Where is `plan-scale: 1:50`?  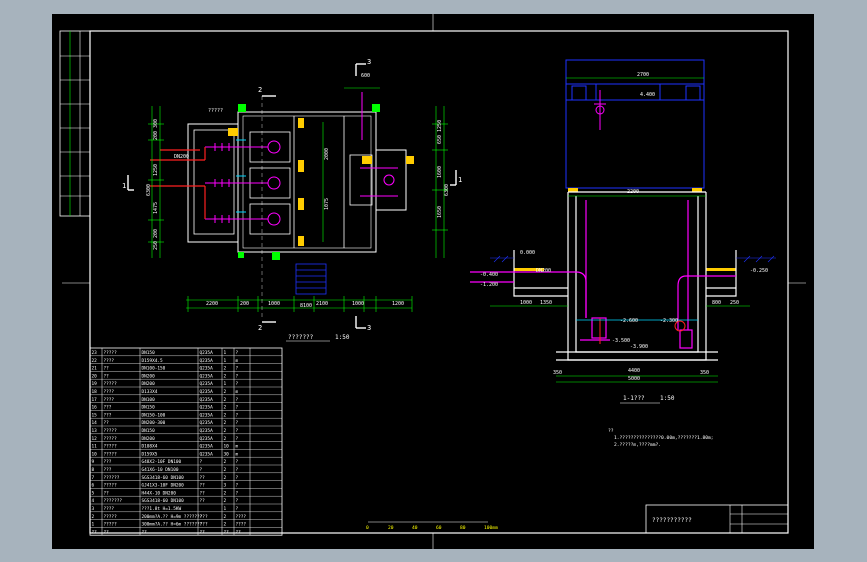
plan-scale: 1:50 is located at coordinates (342, 337).